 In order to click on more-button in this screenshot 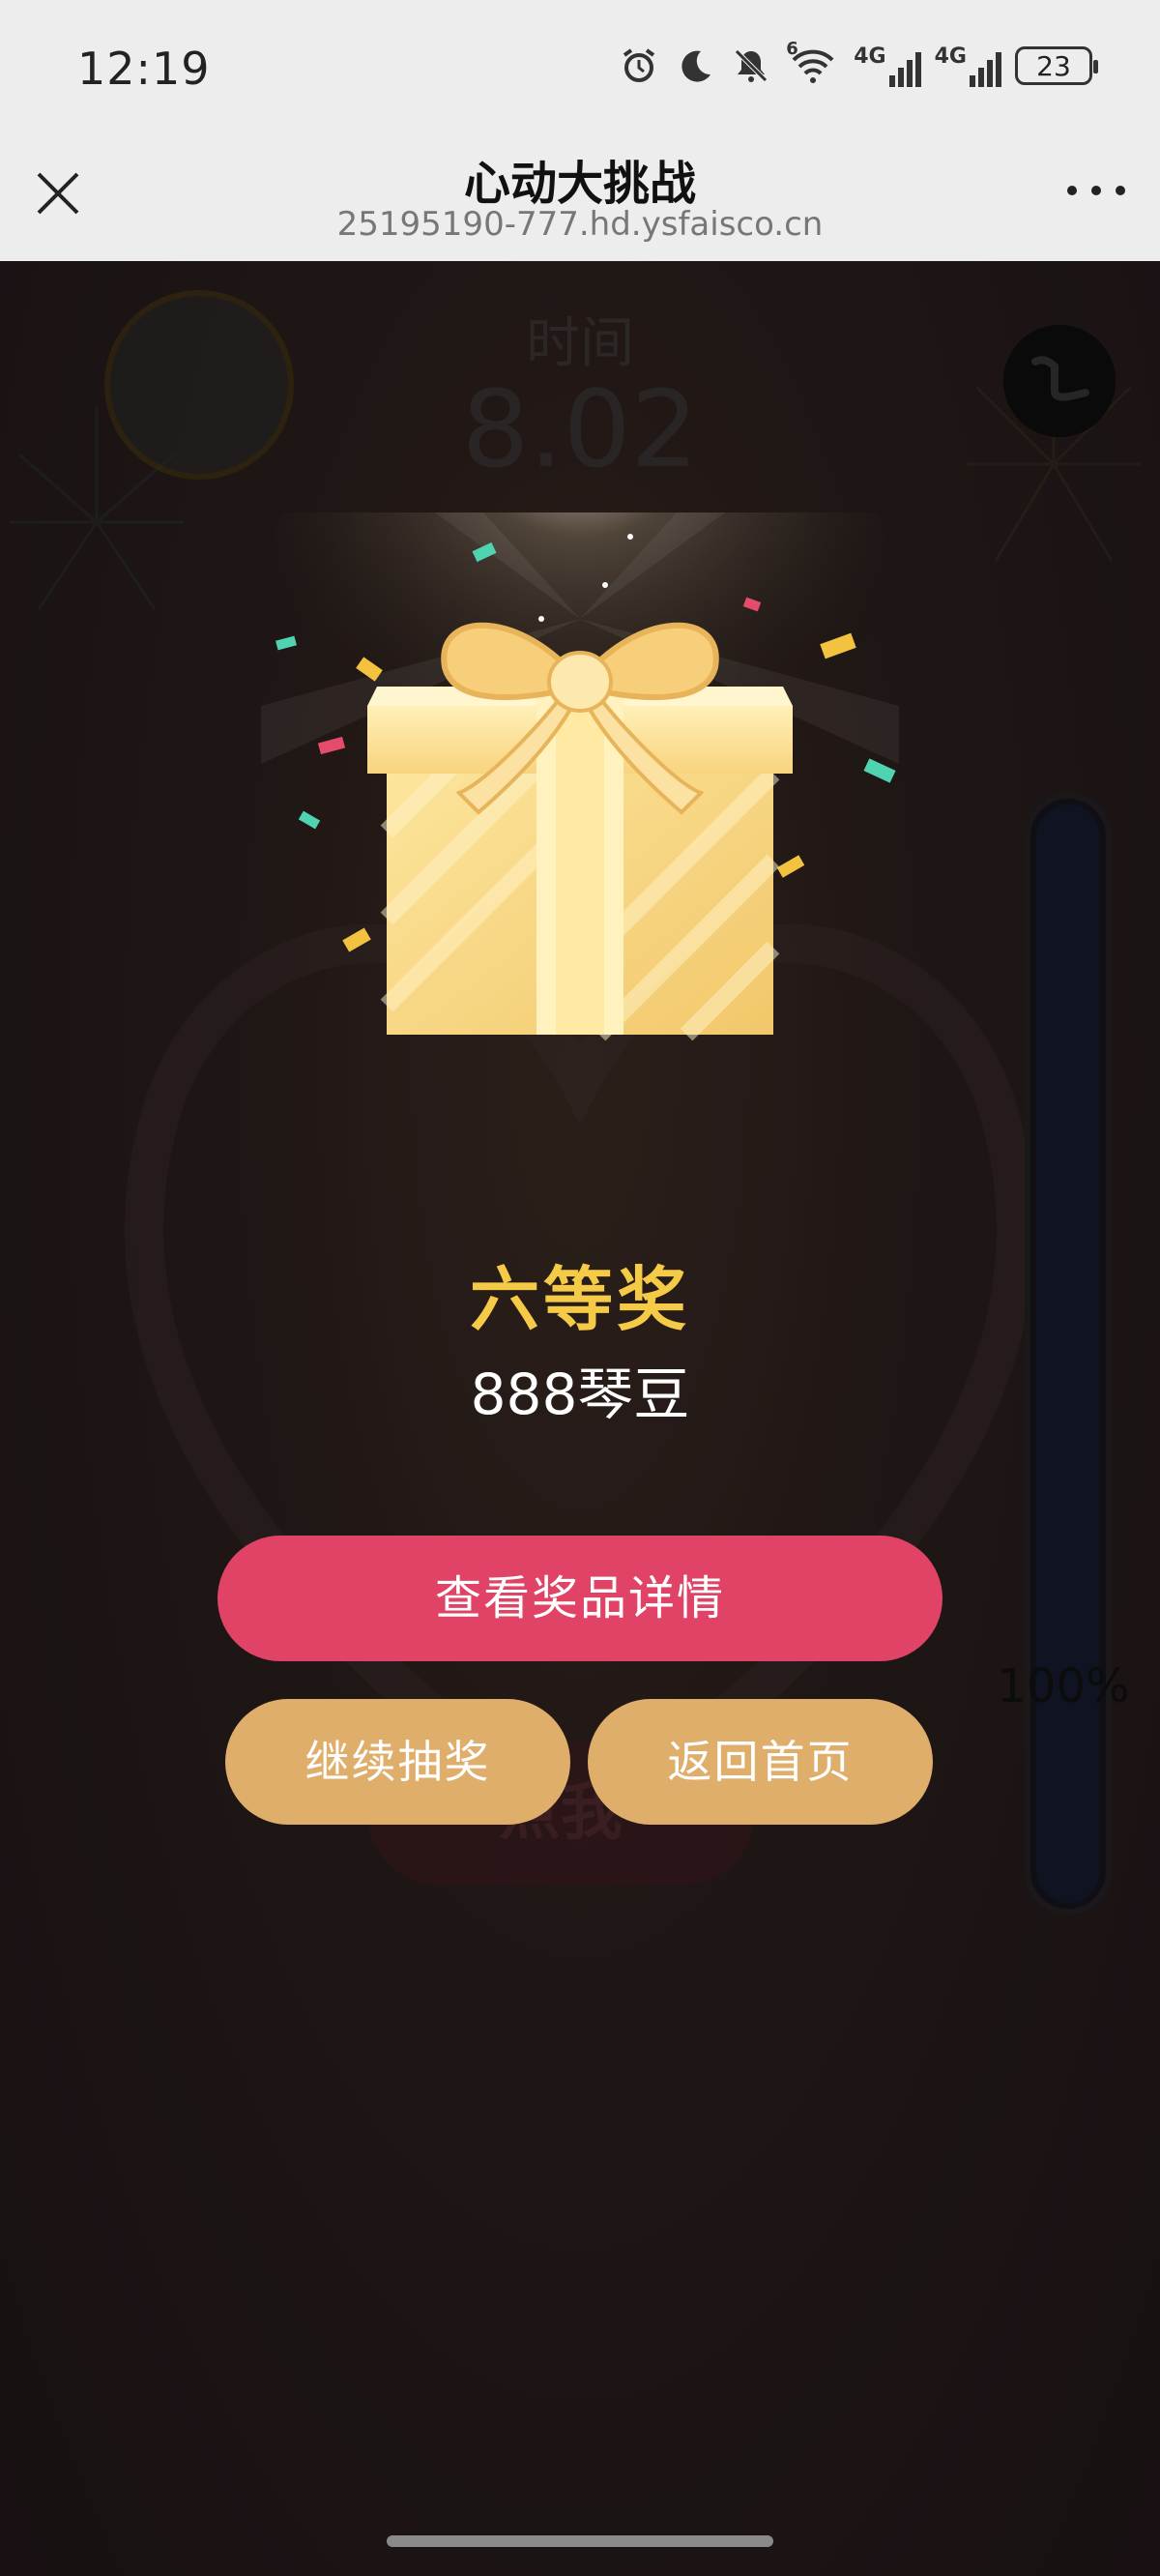, I will do `click(1096, 190)`.